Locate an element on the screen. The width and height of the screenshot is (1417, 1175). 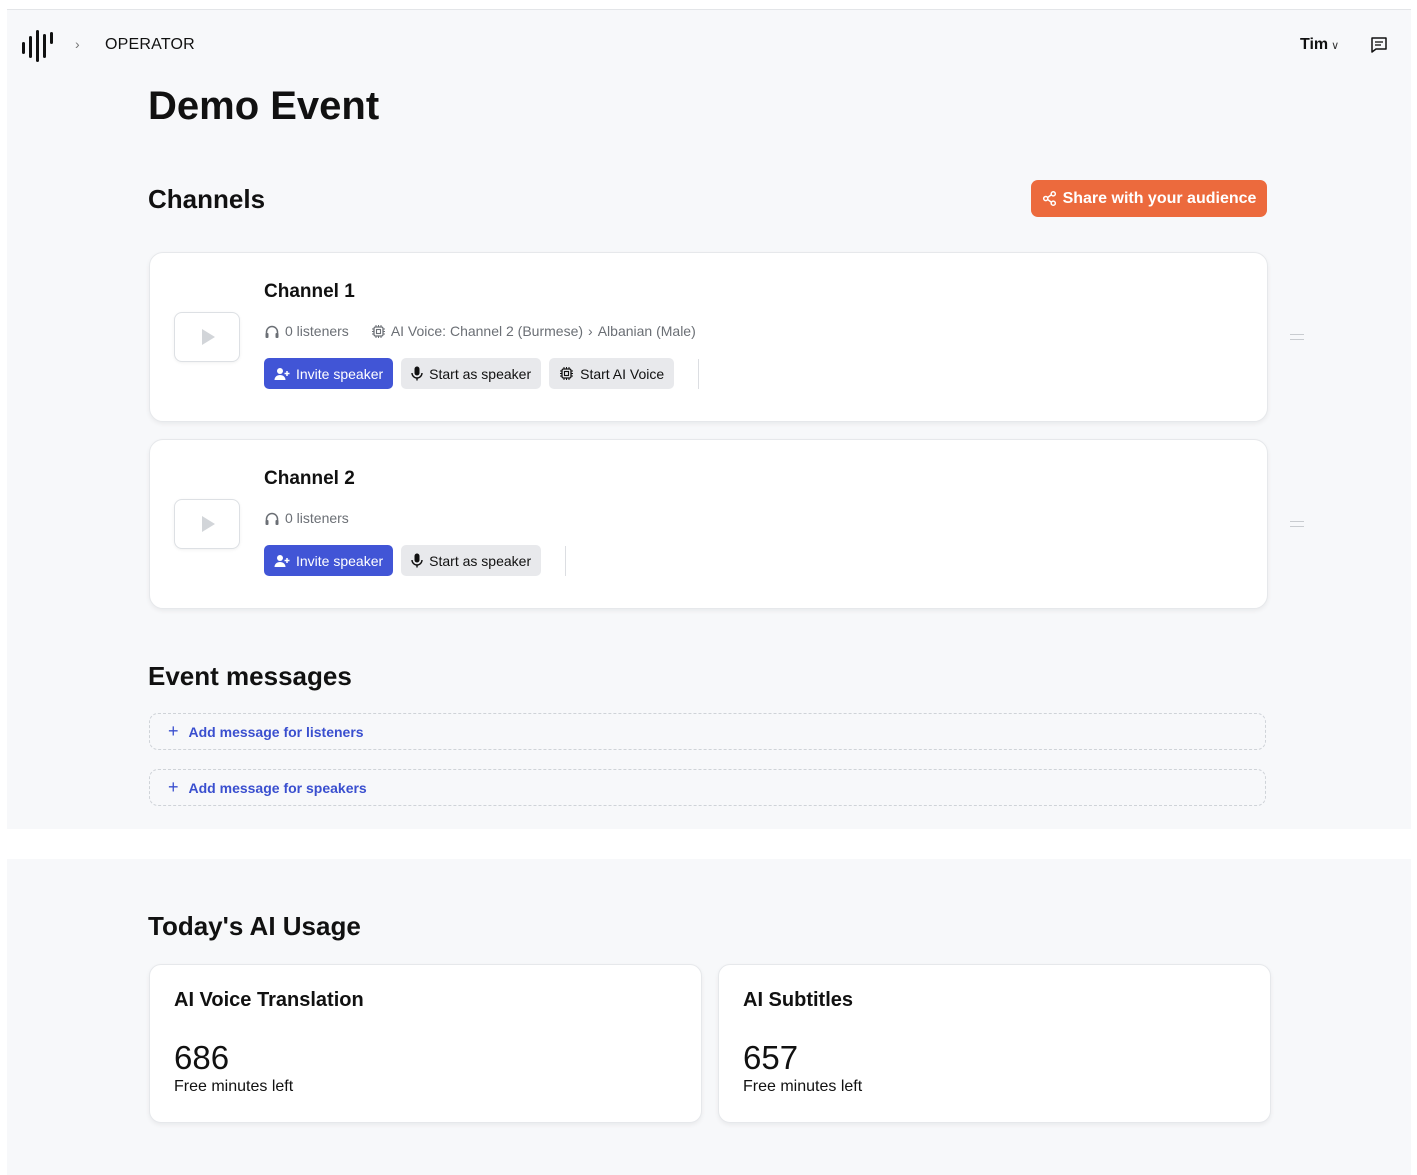
add-speaker-message-label: Add message for speakers is located at coordinates (277, 787).